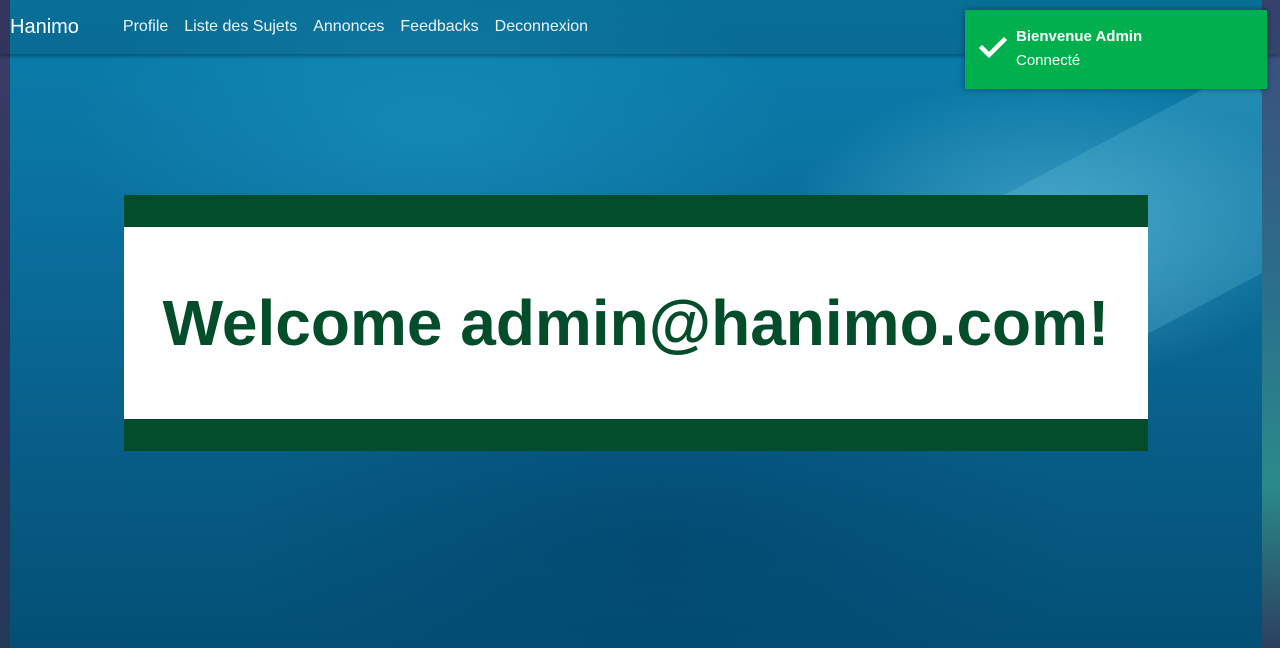  I want to click on nav-link-liste-des-sujets: Liste des Sujets, so click(240, 27).